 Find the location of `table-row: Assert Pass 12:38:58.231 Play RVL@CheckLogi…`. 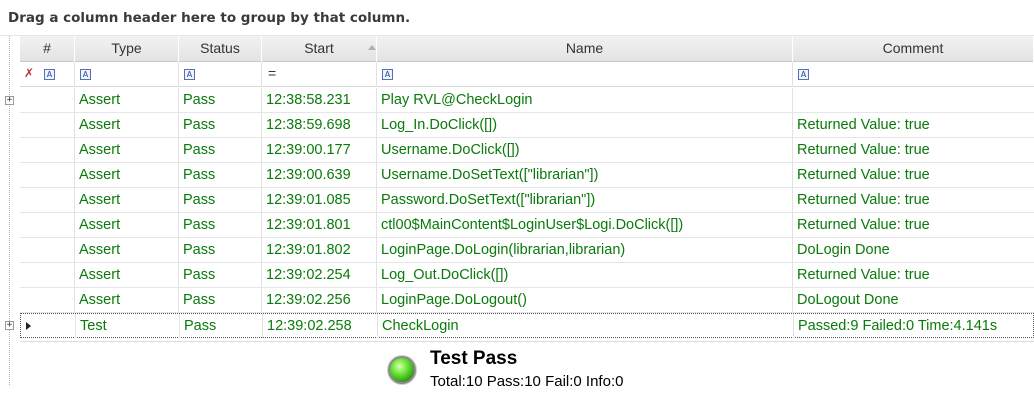

table-row: Assert Pass 12:38:58.231 Play RVL@CheckLogi… is located at coordinates (527, 100).